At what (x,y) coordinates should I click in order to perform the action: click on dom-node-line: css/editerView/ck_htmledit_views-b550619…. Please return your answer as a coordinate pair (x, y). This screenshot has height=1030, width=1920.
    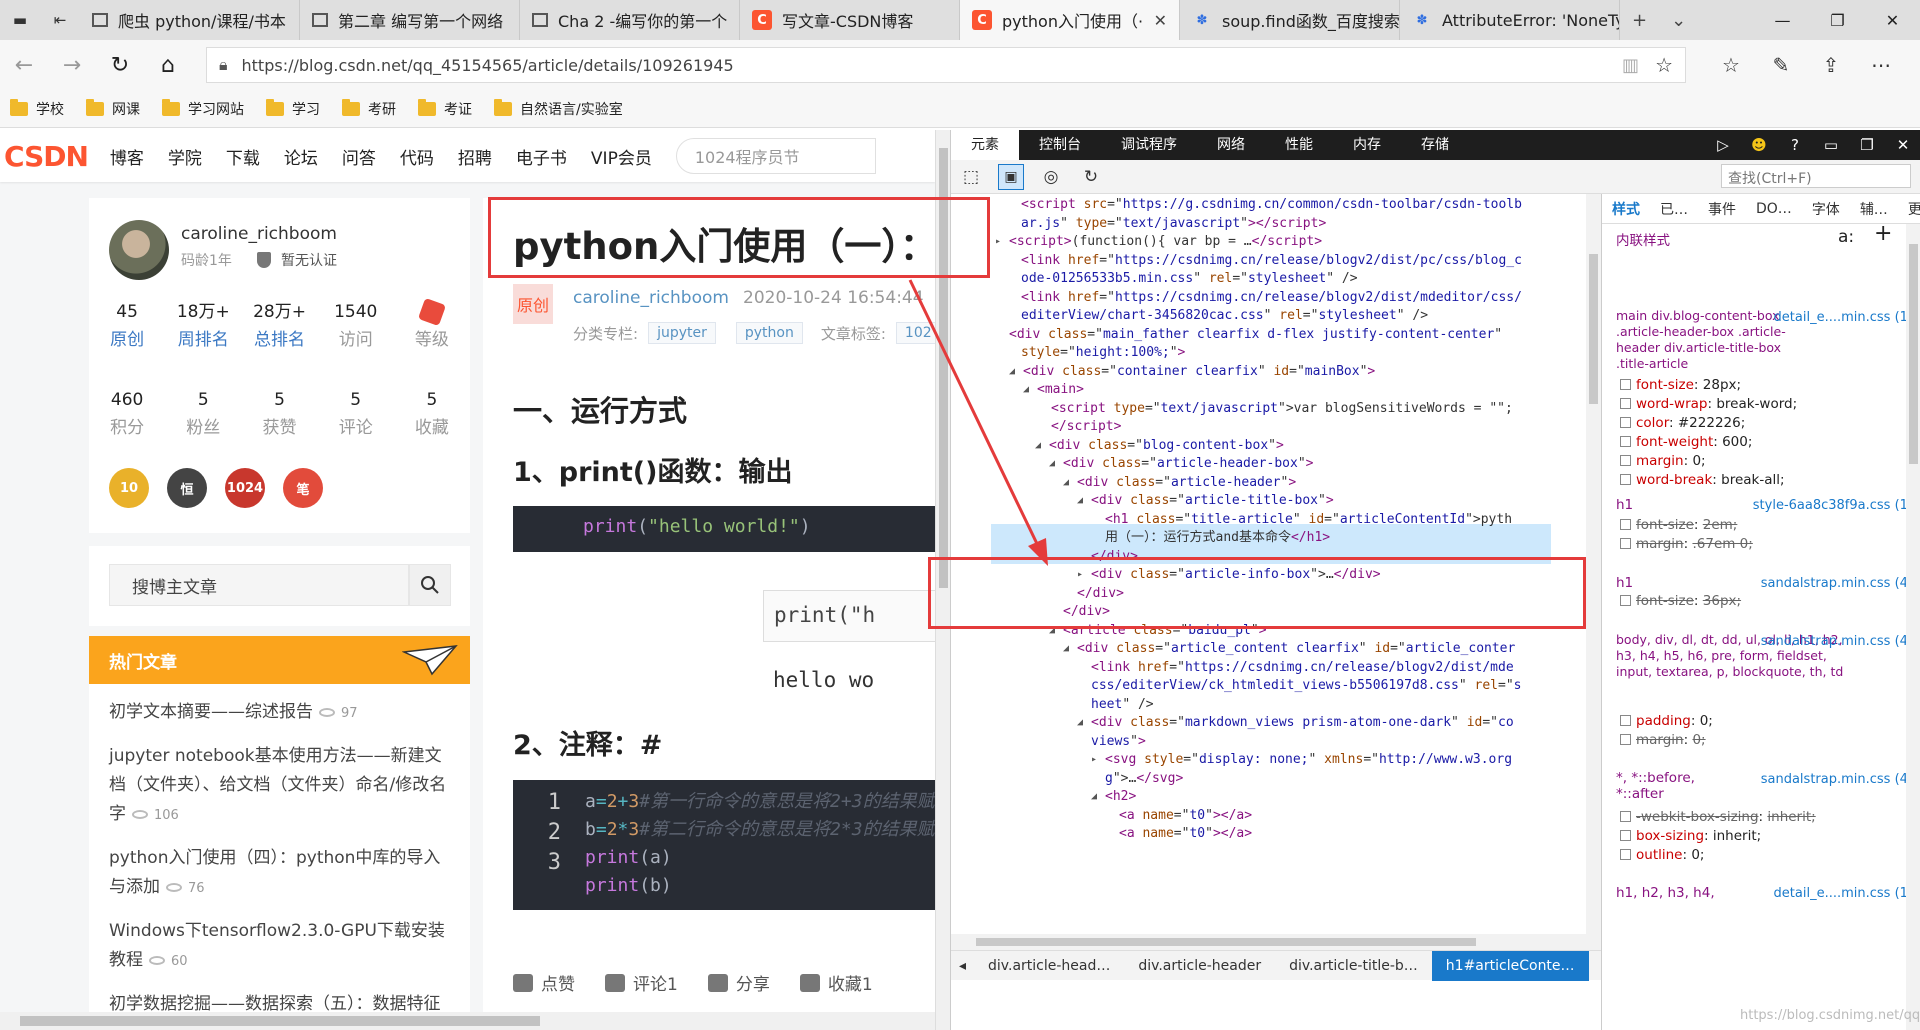
    Looking at the image, I should click on (1306, 686).